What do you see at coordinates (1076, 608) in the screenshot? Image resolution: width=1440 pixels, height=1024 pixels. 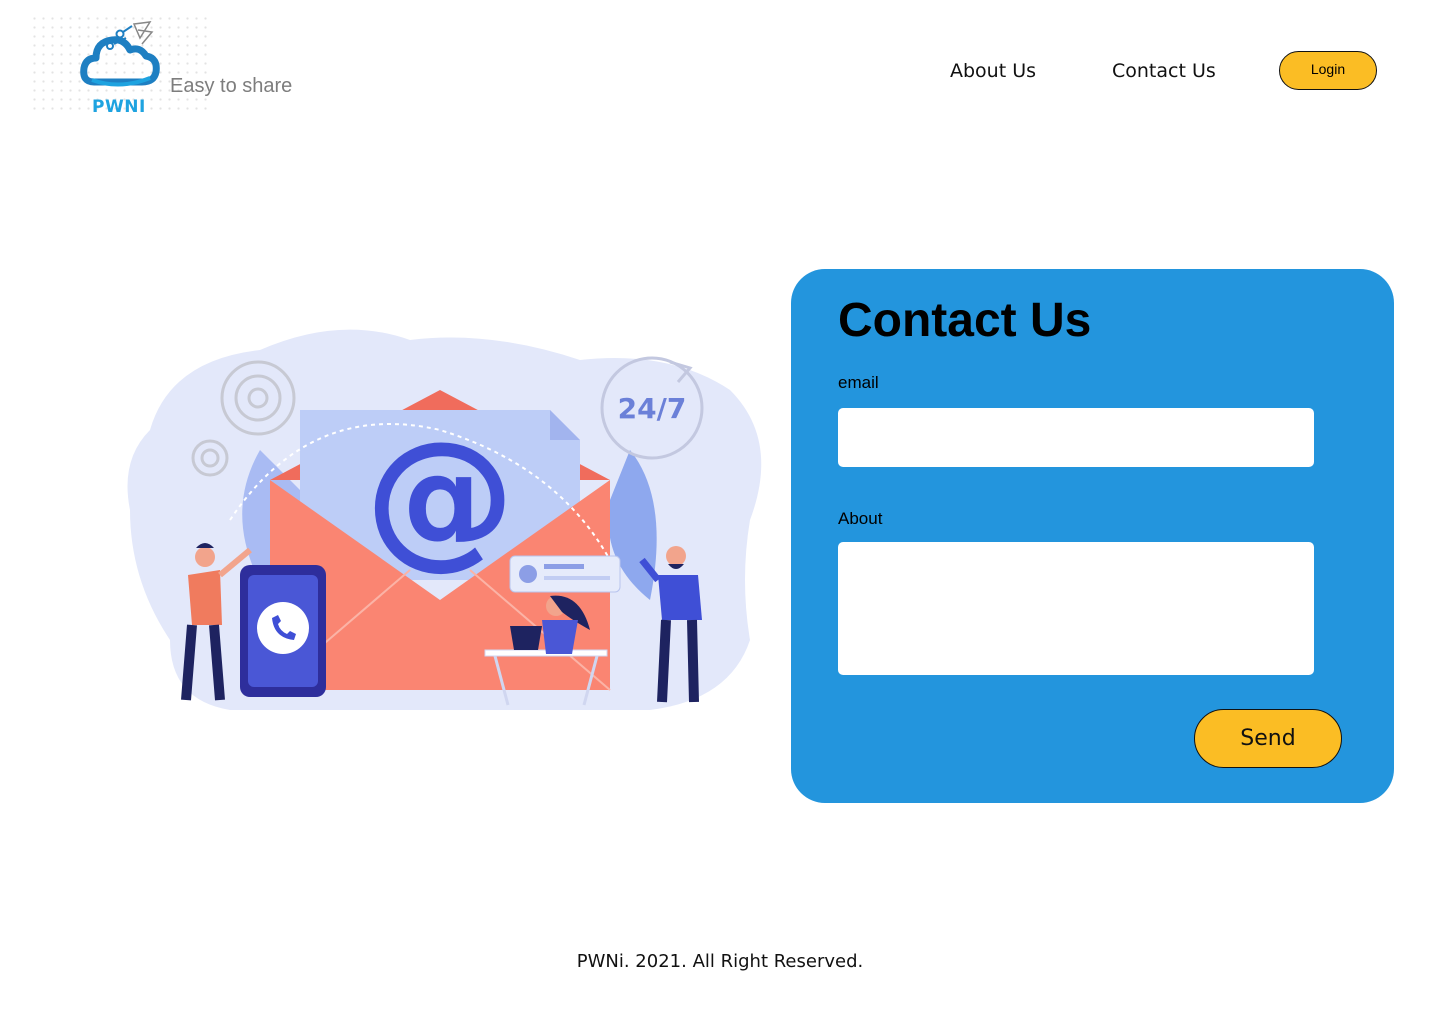 I see `about-textarea` at bounding box center [1076, 608].